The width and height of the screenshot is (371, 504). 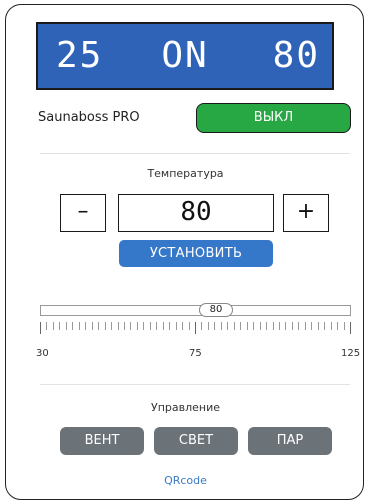 I want to click on decrease-button: –, so click(x=83, y=213).